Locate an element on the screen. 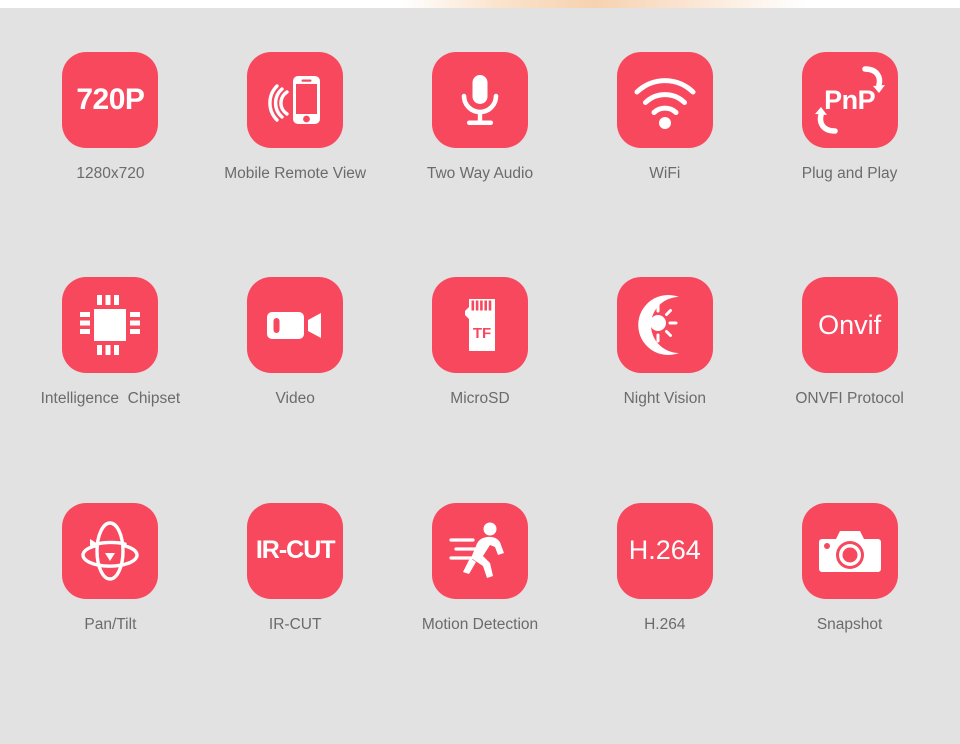 The width and height of the screenshot is (960, 744). feature-cell-h264: H.264 H.264 is located at coordinates (664, 571).